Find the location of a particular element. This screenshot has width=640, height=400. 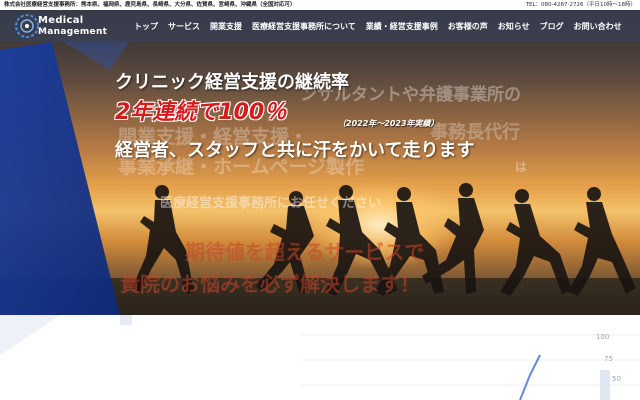

chart-tick-label: 75 is located at coordinates (608, 359).